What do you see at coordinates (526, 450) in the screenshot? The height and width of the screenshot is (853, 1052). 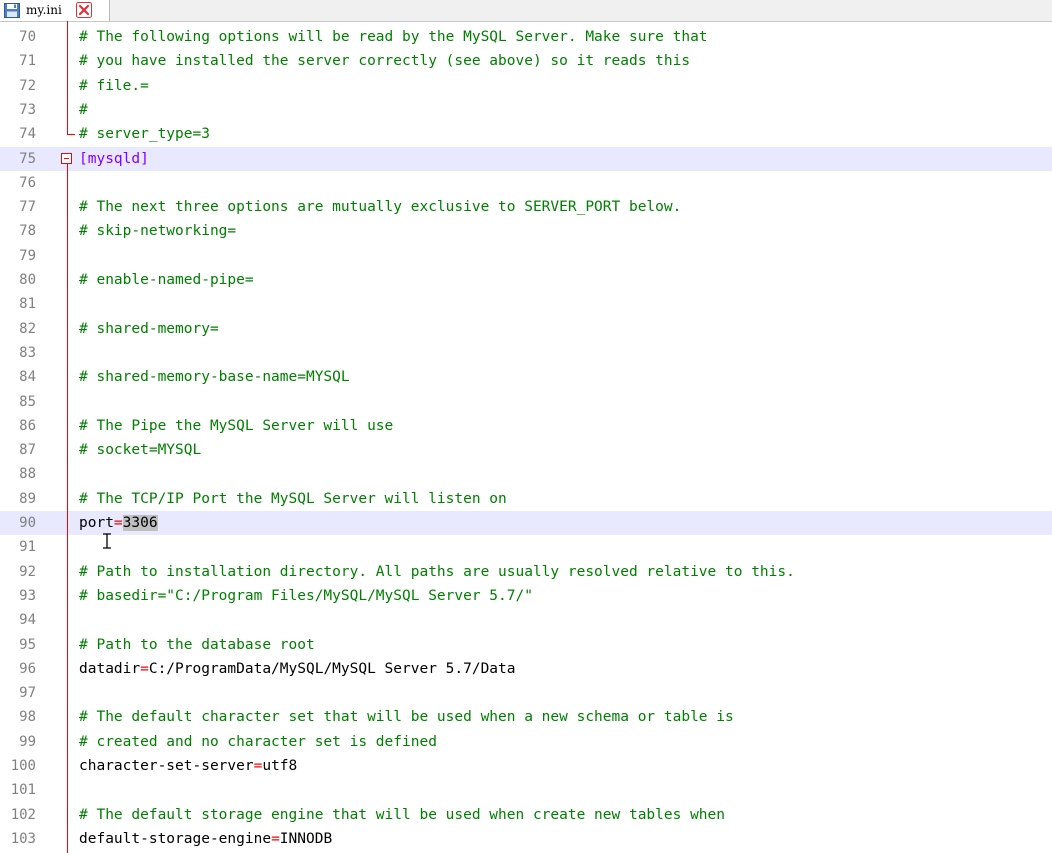 I see `editor-line: 87 # socket=MYSQL` at bounding box center [526, 450].